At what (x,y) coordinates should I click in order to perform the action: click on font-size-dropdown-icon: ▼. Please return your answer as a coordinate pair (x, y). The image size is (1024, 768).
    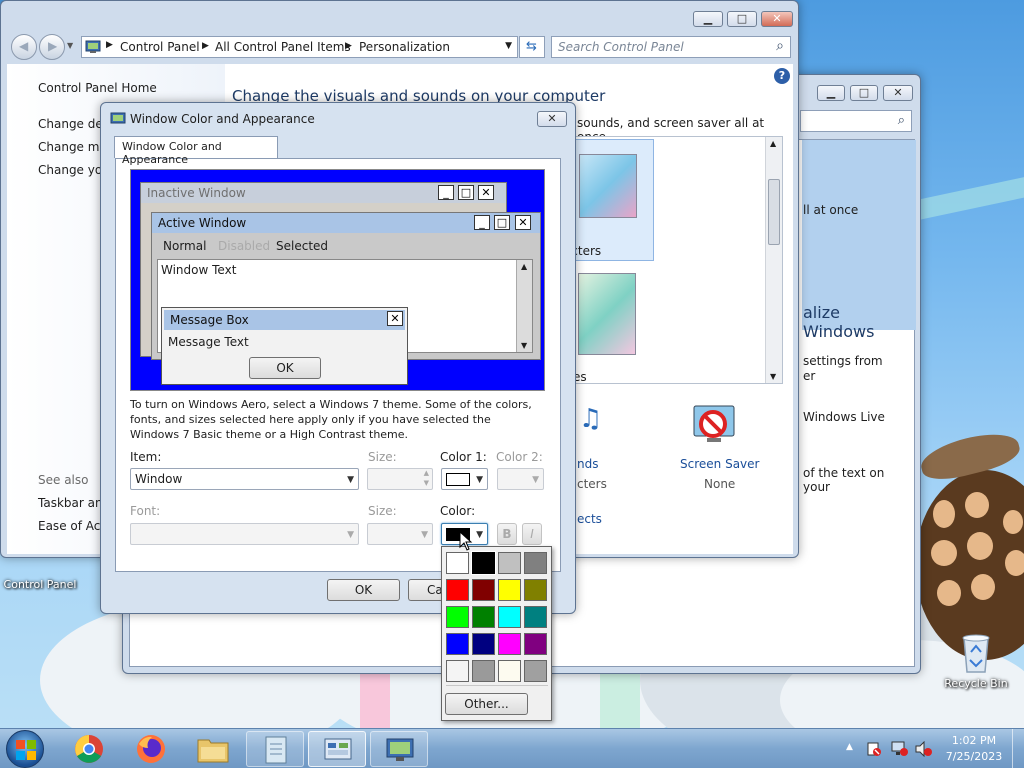
    Looking at the image, I should click on (424, 535).